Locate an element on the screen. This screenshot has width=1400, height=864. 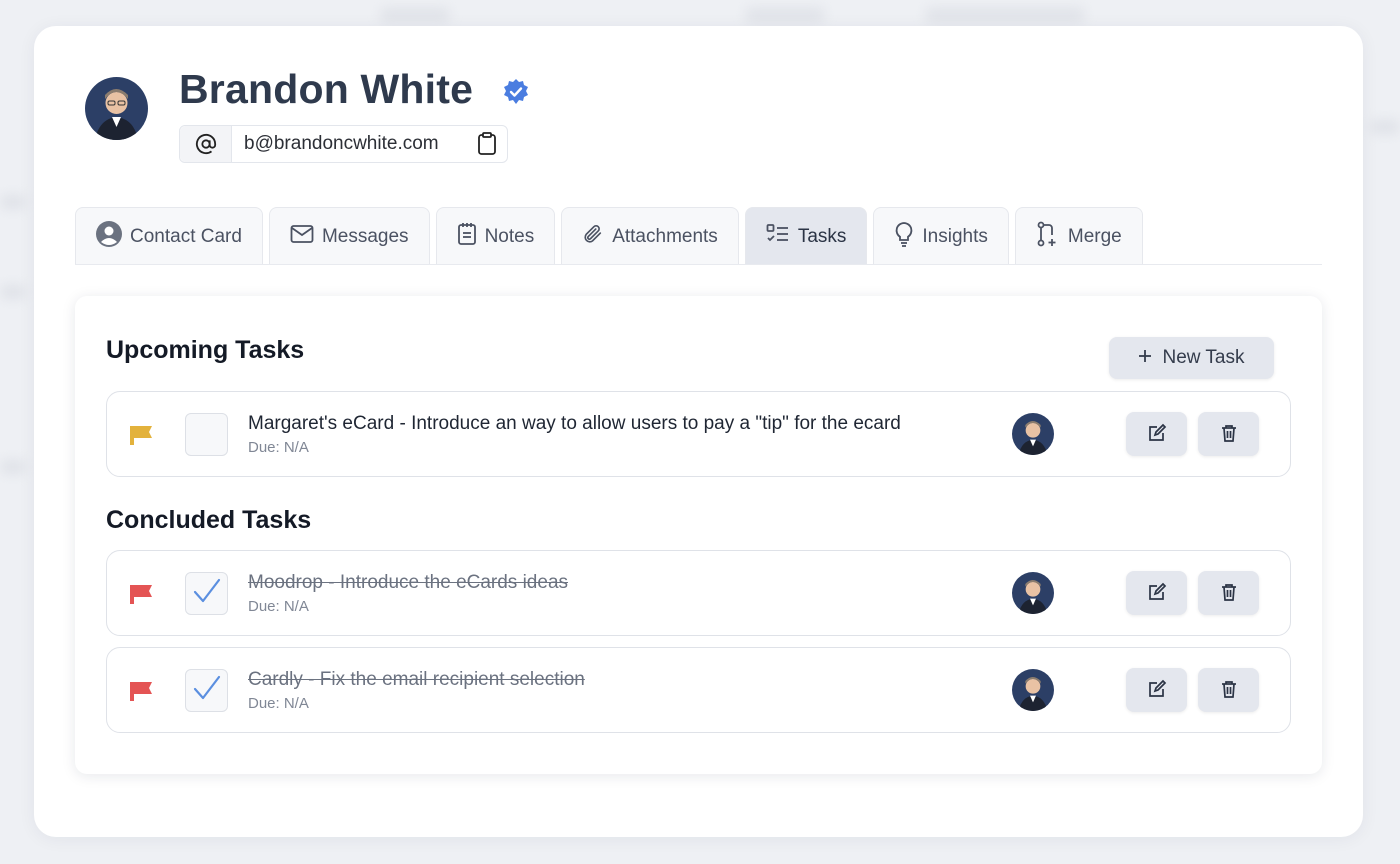
task-title: Moodrop - Introduce the eCards ideas is located at coordinates (408, 582).